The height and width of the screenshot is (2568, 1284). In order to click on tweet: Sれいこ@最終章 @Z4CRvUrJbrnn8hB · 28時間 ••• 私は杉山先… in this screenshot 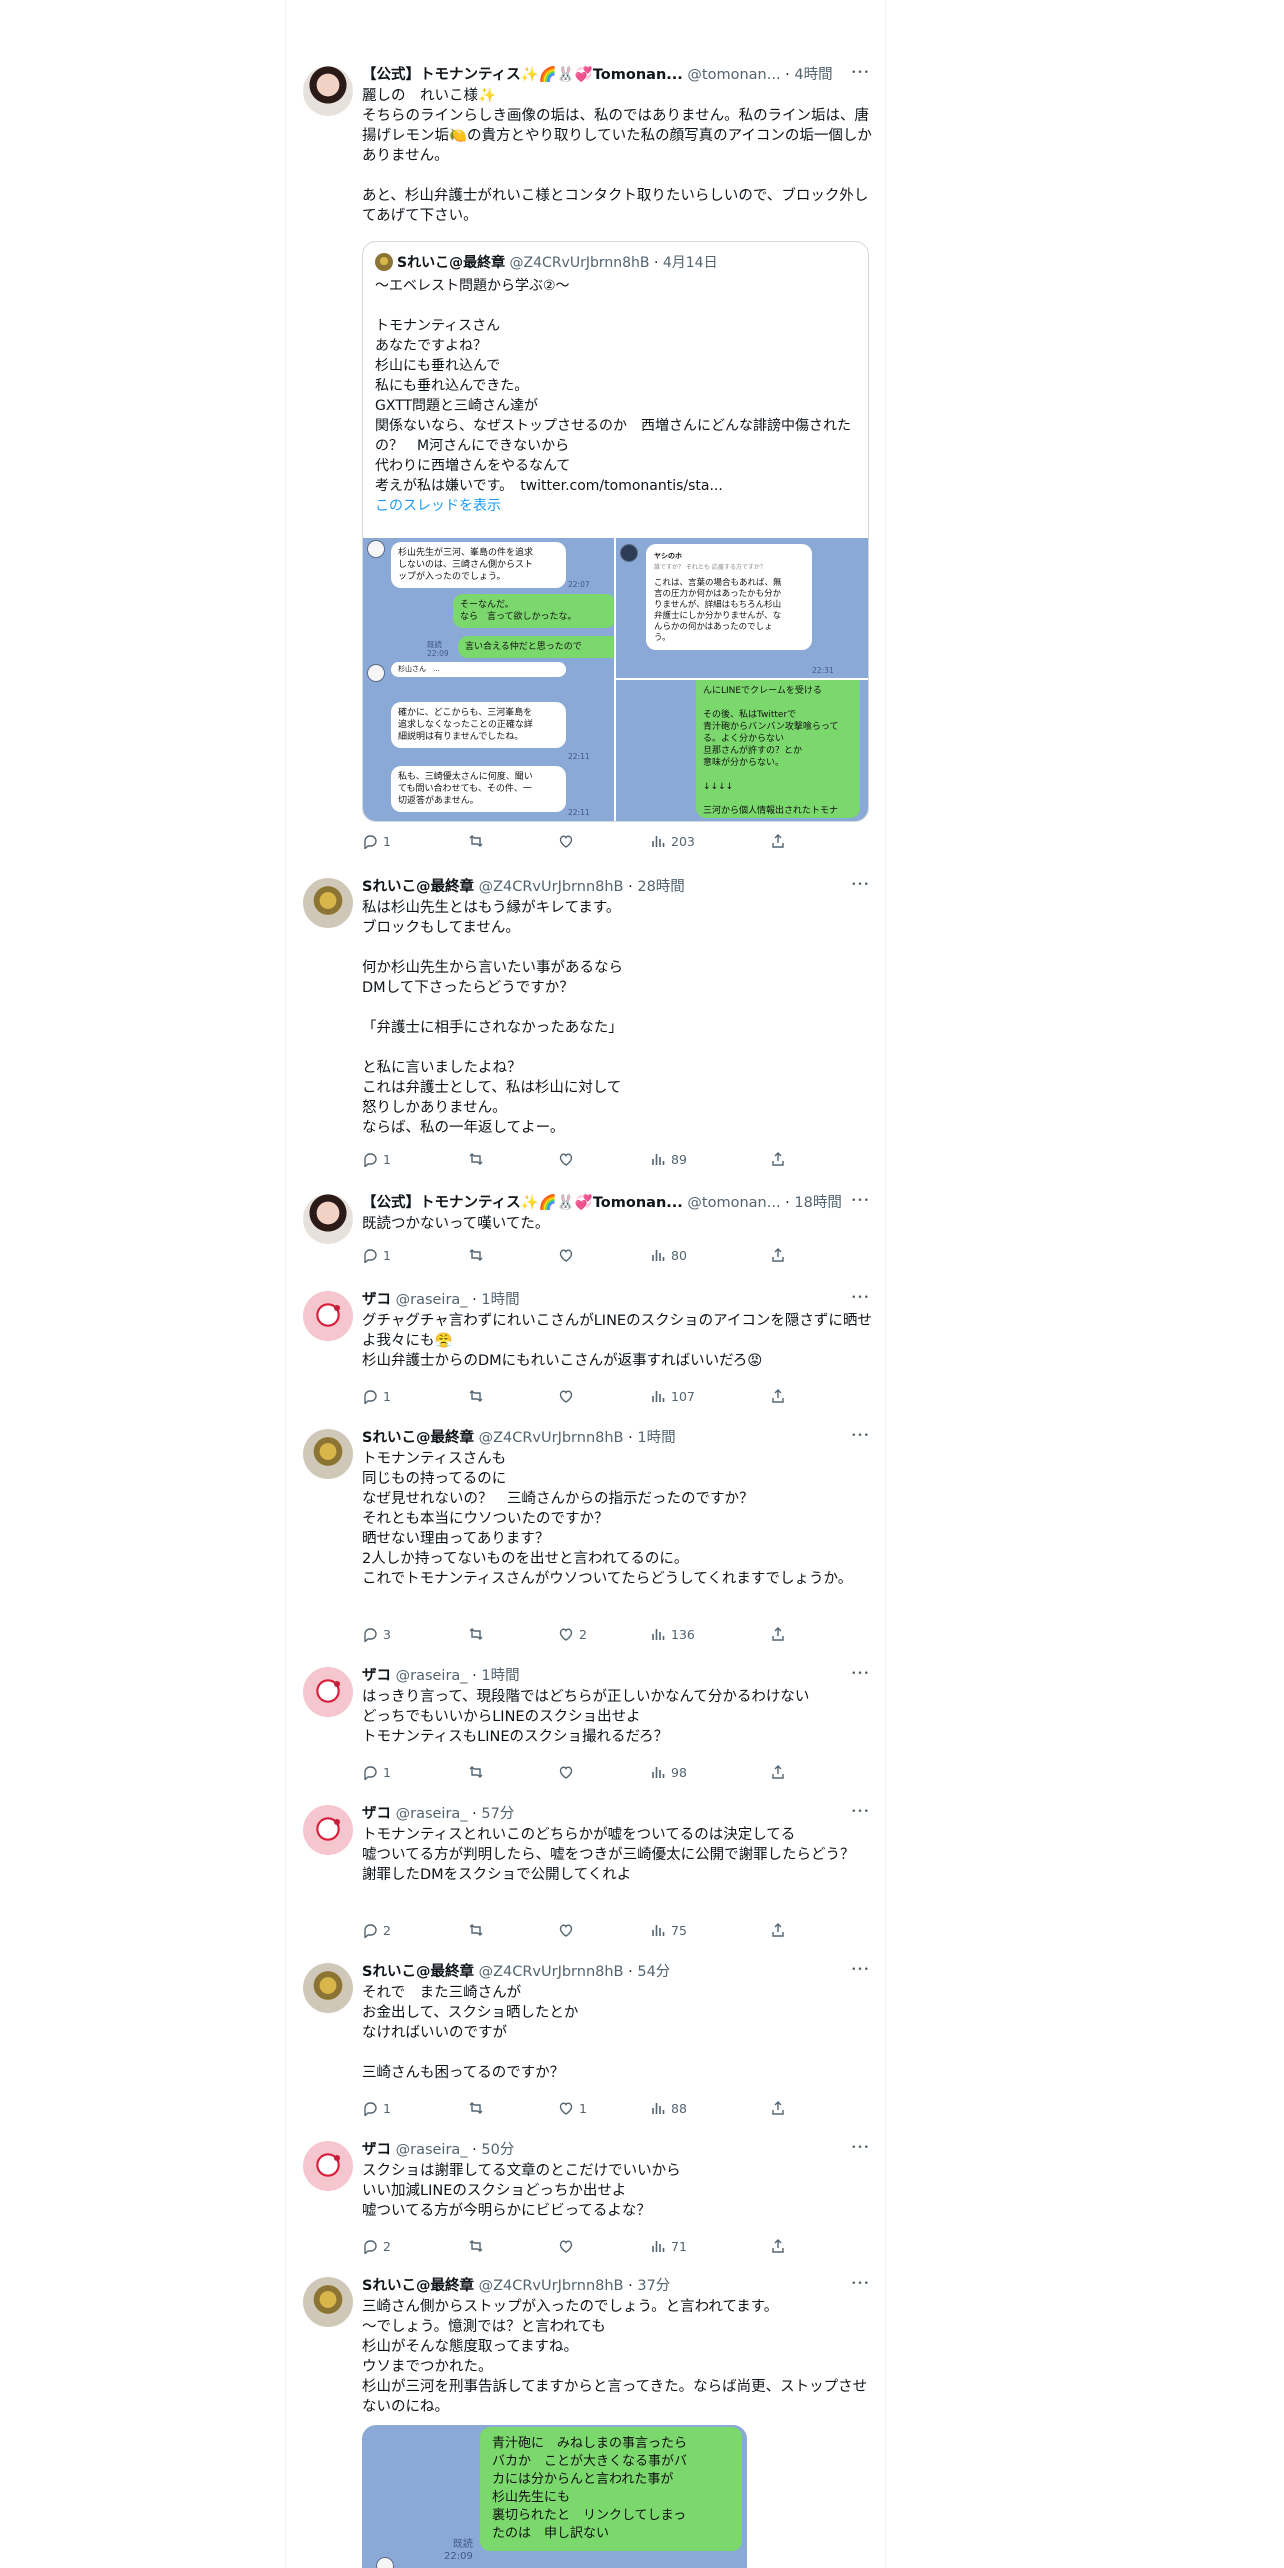, I will do `click(585, 1034)`.